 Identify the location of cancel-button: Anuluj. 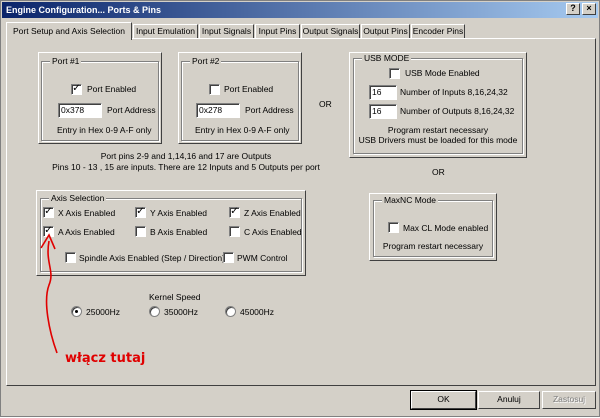
(509, 400).